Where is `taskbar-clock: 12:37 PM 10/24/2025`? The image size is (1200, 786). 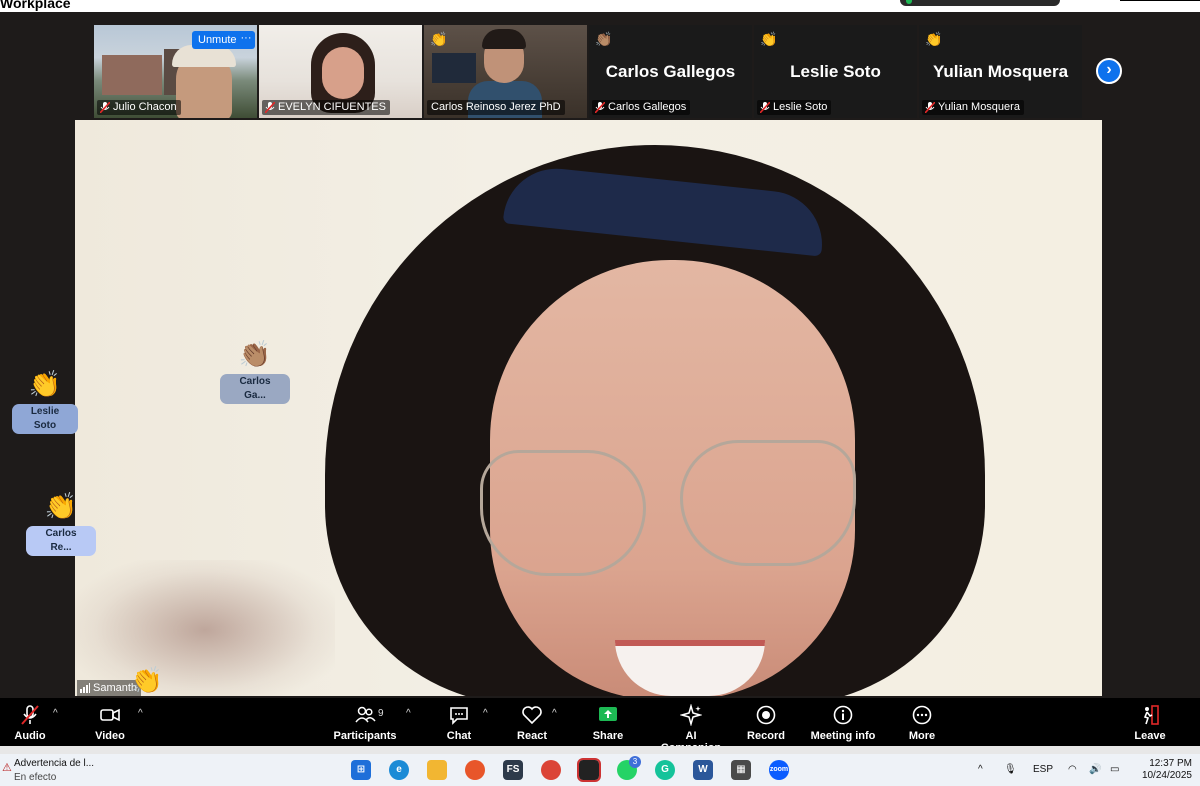
taskbar-clock: 12:37 PM 10/24/2025 is located at coordinates (1164, 770).